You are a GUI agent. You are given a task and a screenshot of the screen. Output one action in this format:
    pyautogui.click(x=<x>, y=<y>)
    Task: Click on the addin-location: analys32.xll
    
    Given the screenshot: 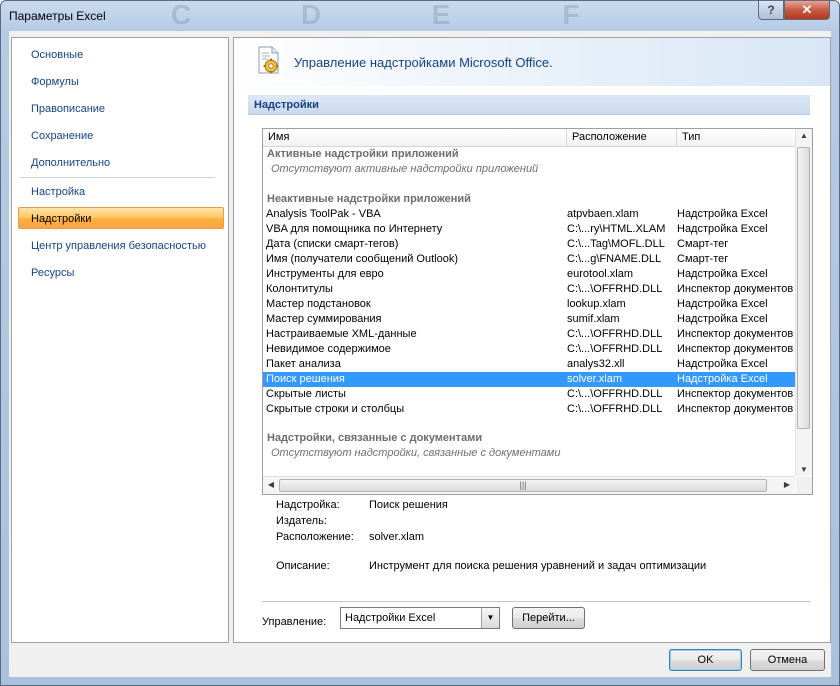 What is the action you would take?
    pyautogui.click(x=596, y=364)
    